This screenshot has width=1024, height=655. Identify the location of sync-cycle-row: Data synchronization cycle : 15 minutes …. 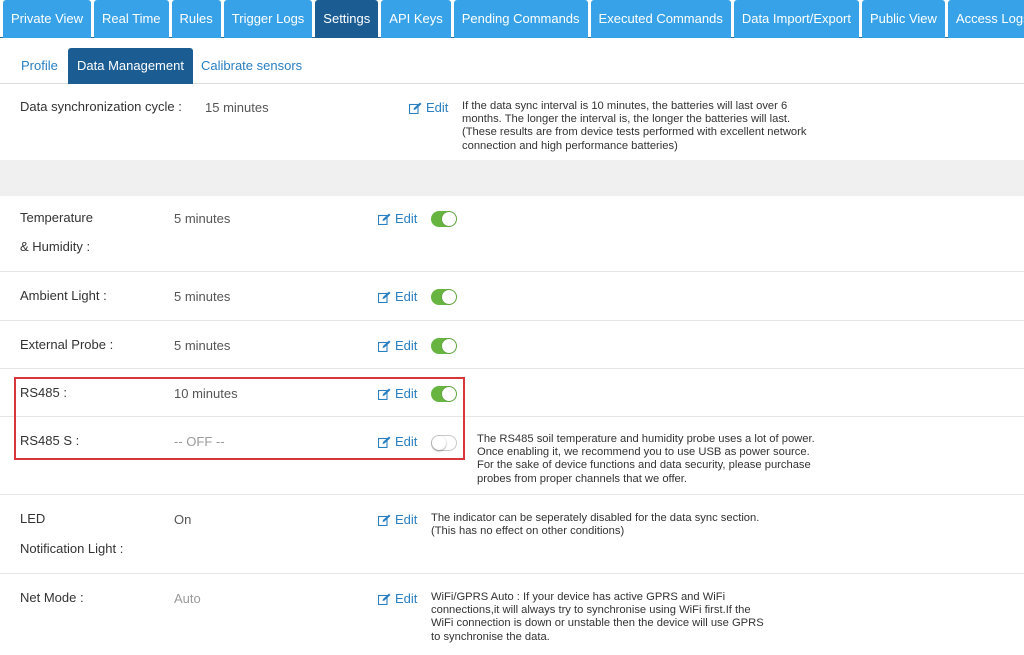
(512, 122).